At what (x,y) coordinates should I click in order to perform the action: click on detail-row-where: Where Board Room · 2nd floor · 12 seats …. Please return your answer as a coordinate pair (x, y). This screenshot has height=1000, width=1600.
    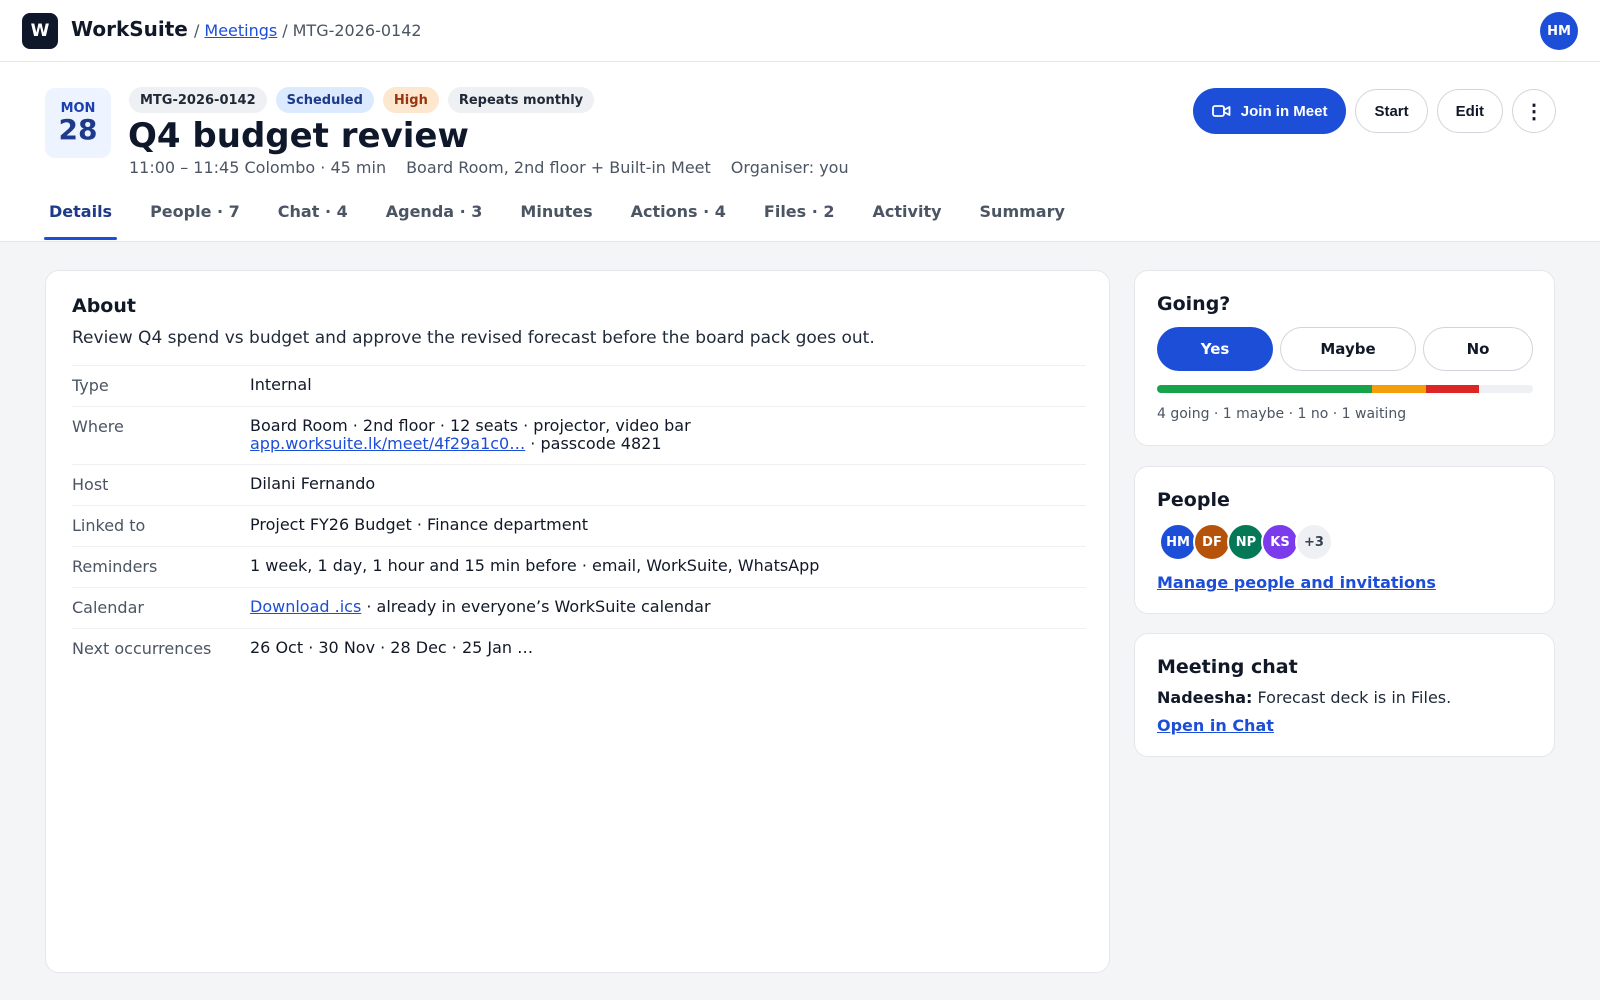
    Looking at the image, I should click on (579, 435).